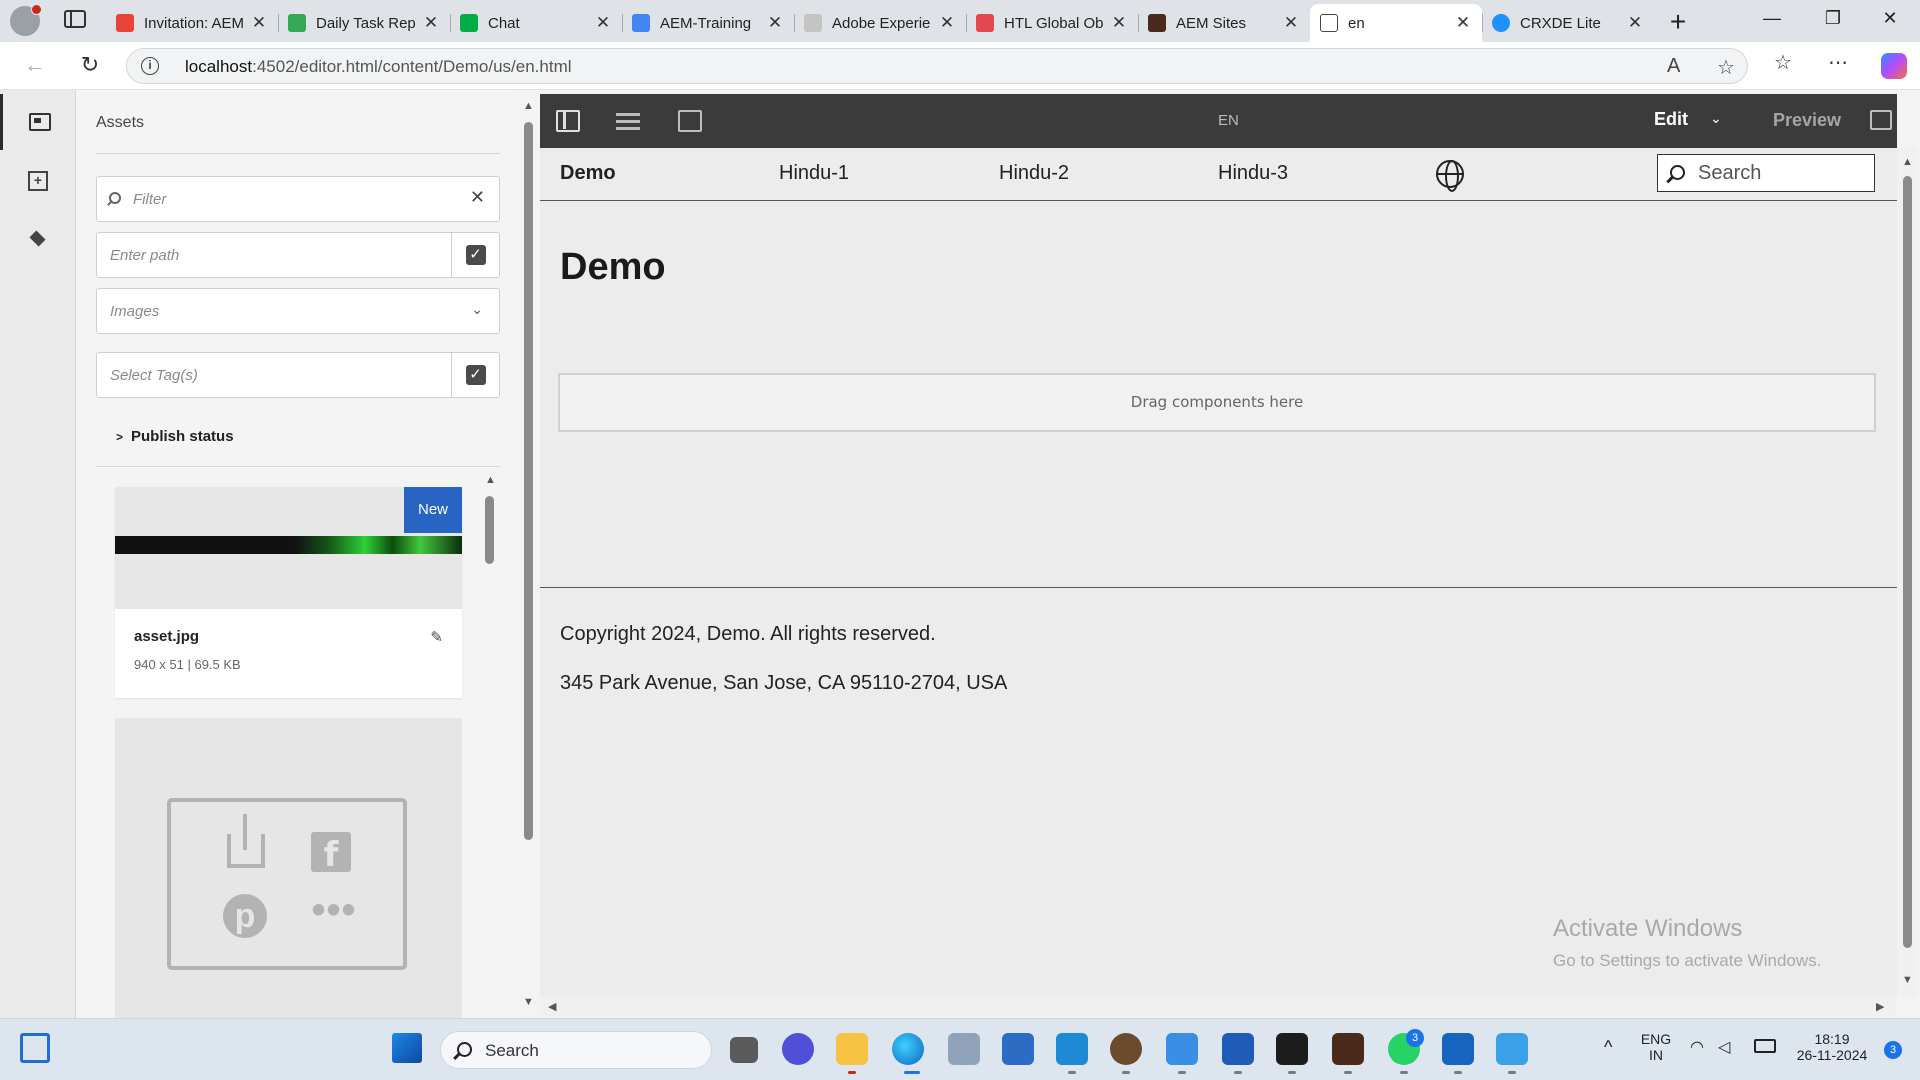 This screenshot has width=1920, height=1080. I want to click on volume-icon: ◁, so click(1724, 1047).